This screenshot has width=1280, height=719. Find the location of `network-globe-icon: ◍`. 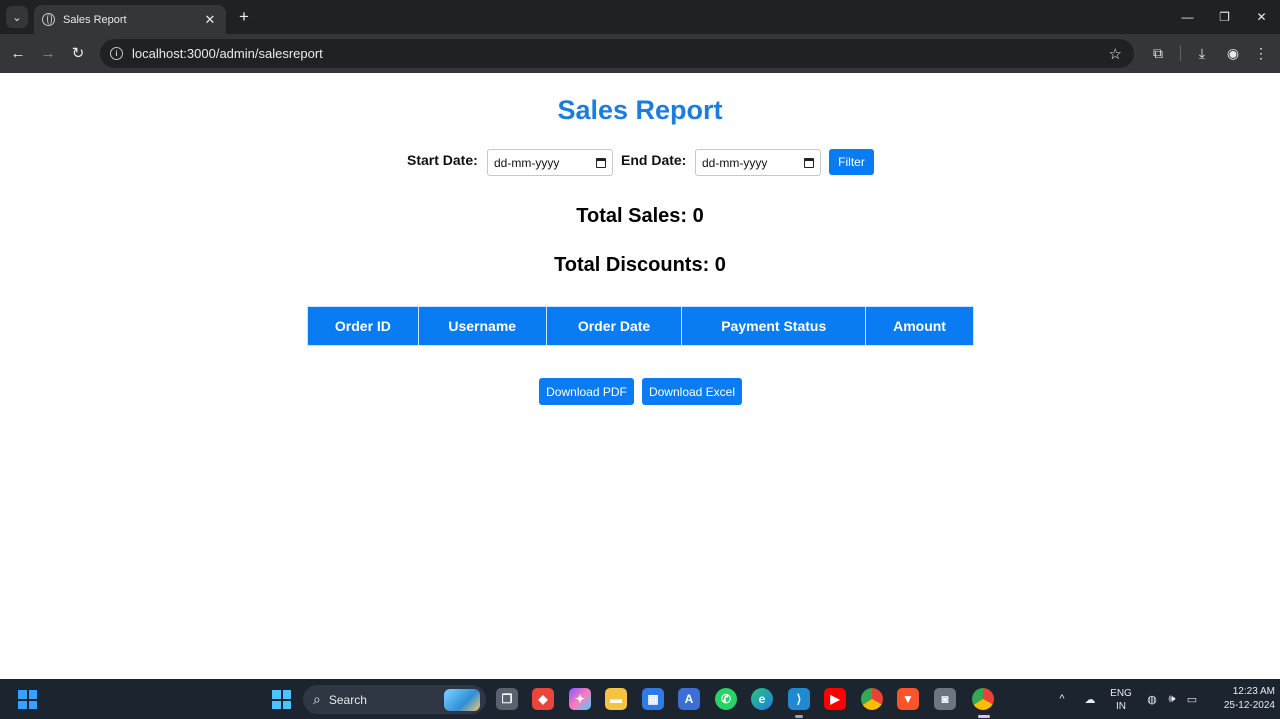

network-globe-icon: ◍ is located at coordinates (1152, 699).